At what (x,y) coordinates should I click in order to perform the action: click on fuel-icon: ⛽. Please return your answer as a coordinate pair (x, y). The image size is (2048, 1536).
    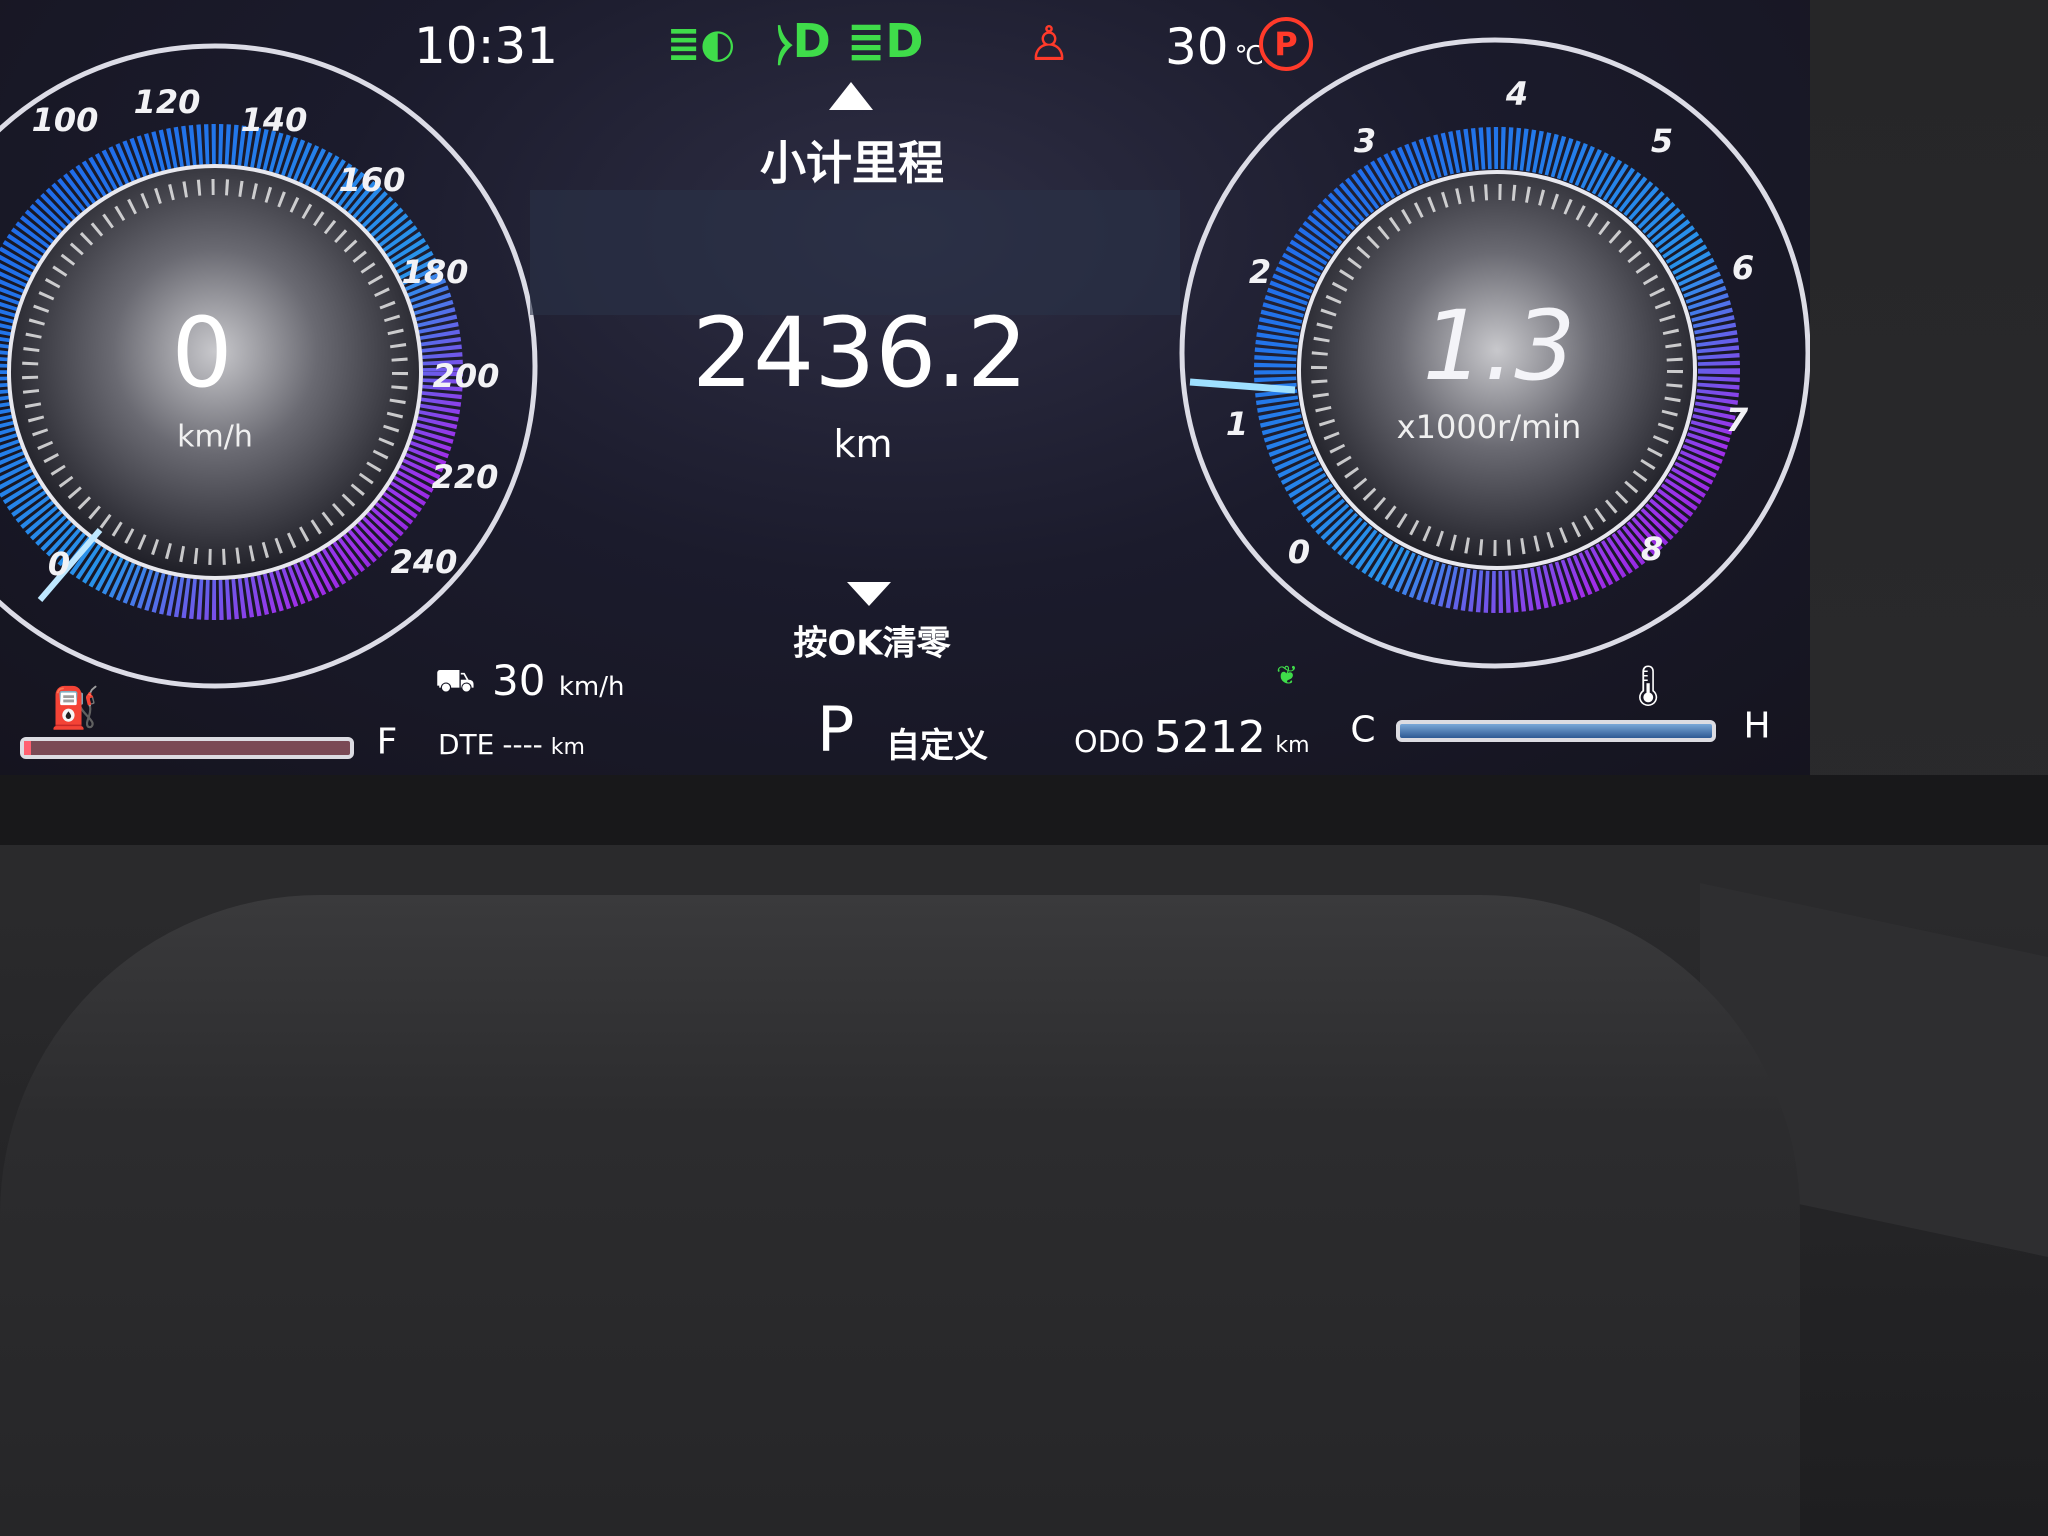
    Looking at the image, I should click on (75, 708).